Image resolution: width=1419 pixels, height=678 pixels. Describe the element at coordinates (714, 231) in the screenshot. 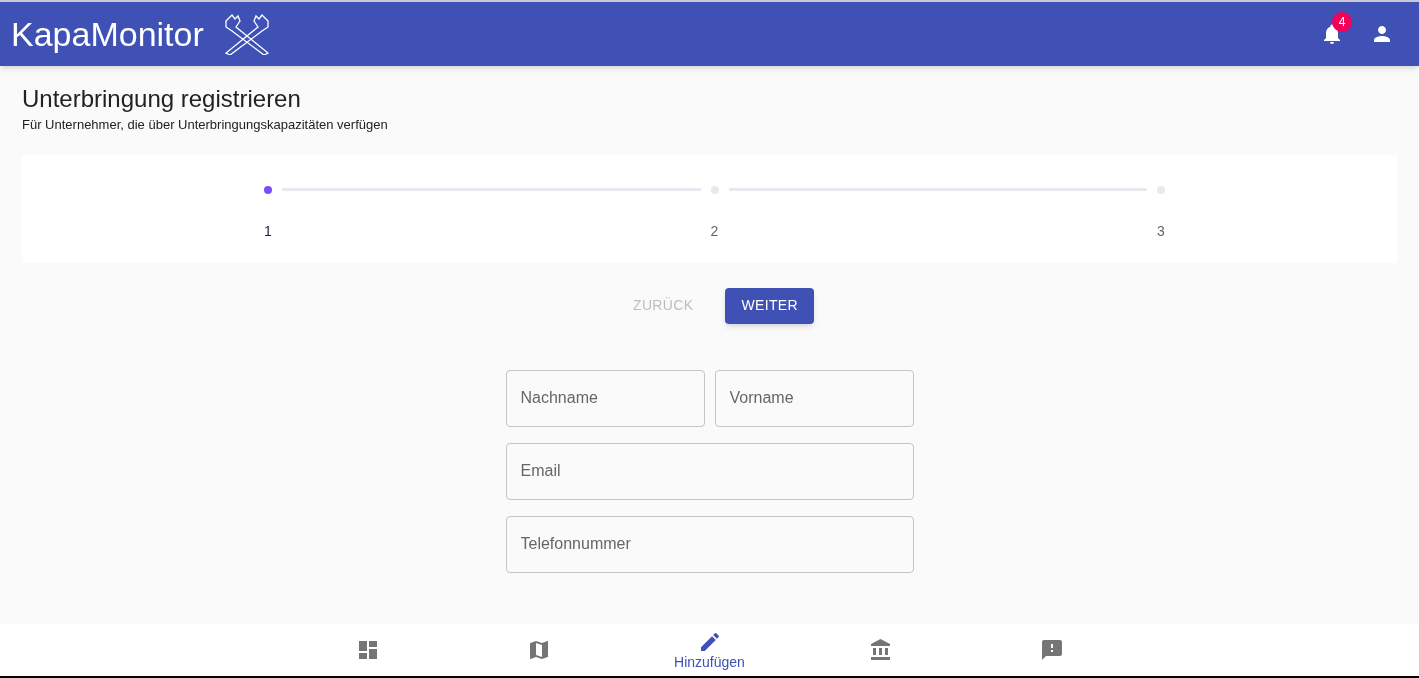

I see `step-label: 2` at that location.